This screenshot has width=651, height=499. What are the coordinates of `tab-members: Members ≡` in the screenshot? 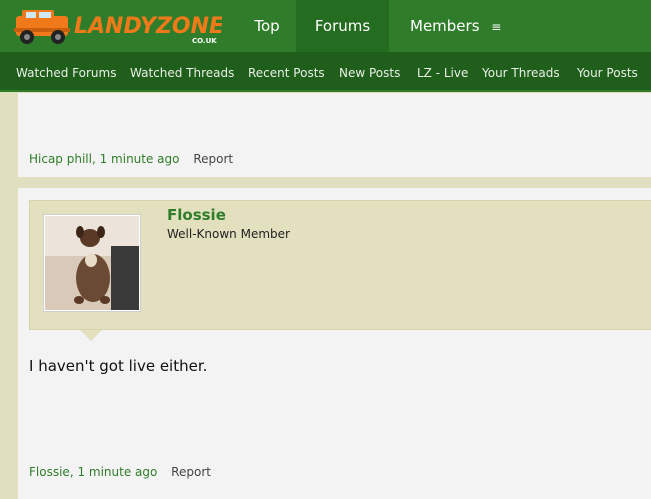 It's located at (453, 26).